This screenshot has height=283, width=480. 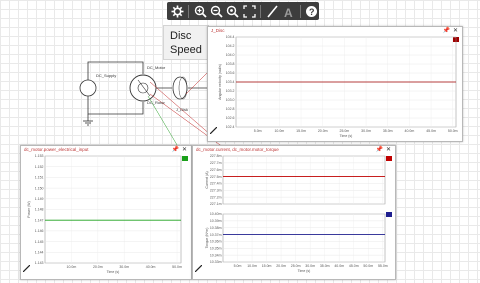 What do you see at coordinates (216, 204) in the screenshot?
I see `y-tick-label: 227.1m` at bounding box center [216, 204].